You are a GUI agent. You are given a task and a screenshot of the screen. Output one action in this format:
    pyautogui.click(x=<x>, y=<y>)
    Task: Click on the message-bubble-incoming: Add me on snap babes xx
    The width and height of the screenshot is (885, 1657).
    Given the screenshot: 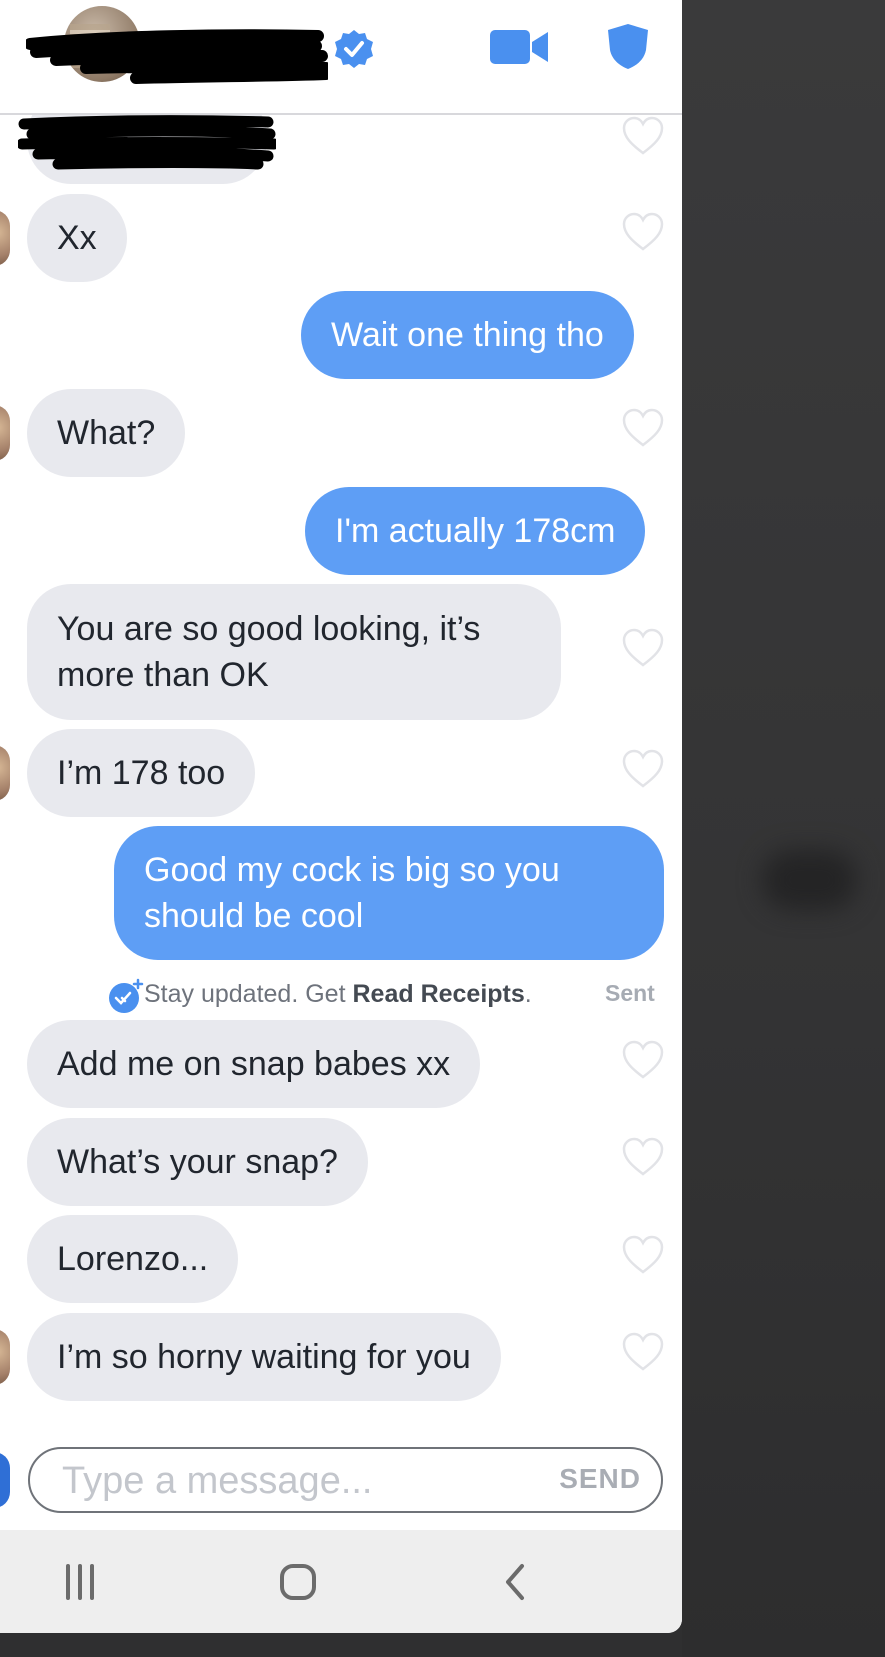 What is the action you would take?
    pyautogui.click(x=254, y=1064)
    